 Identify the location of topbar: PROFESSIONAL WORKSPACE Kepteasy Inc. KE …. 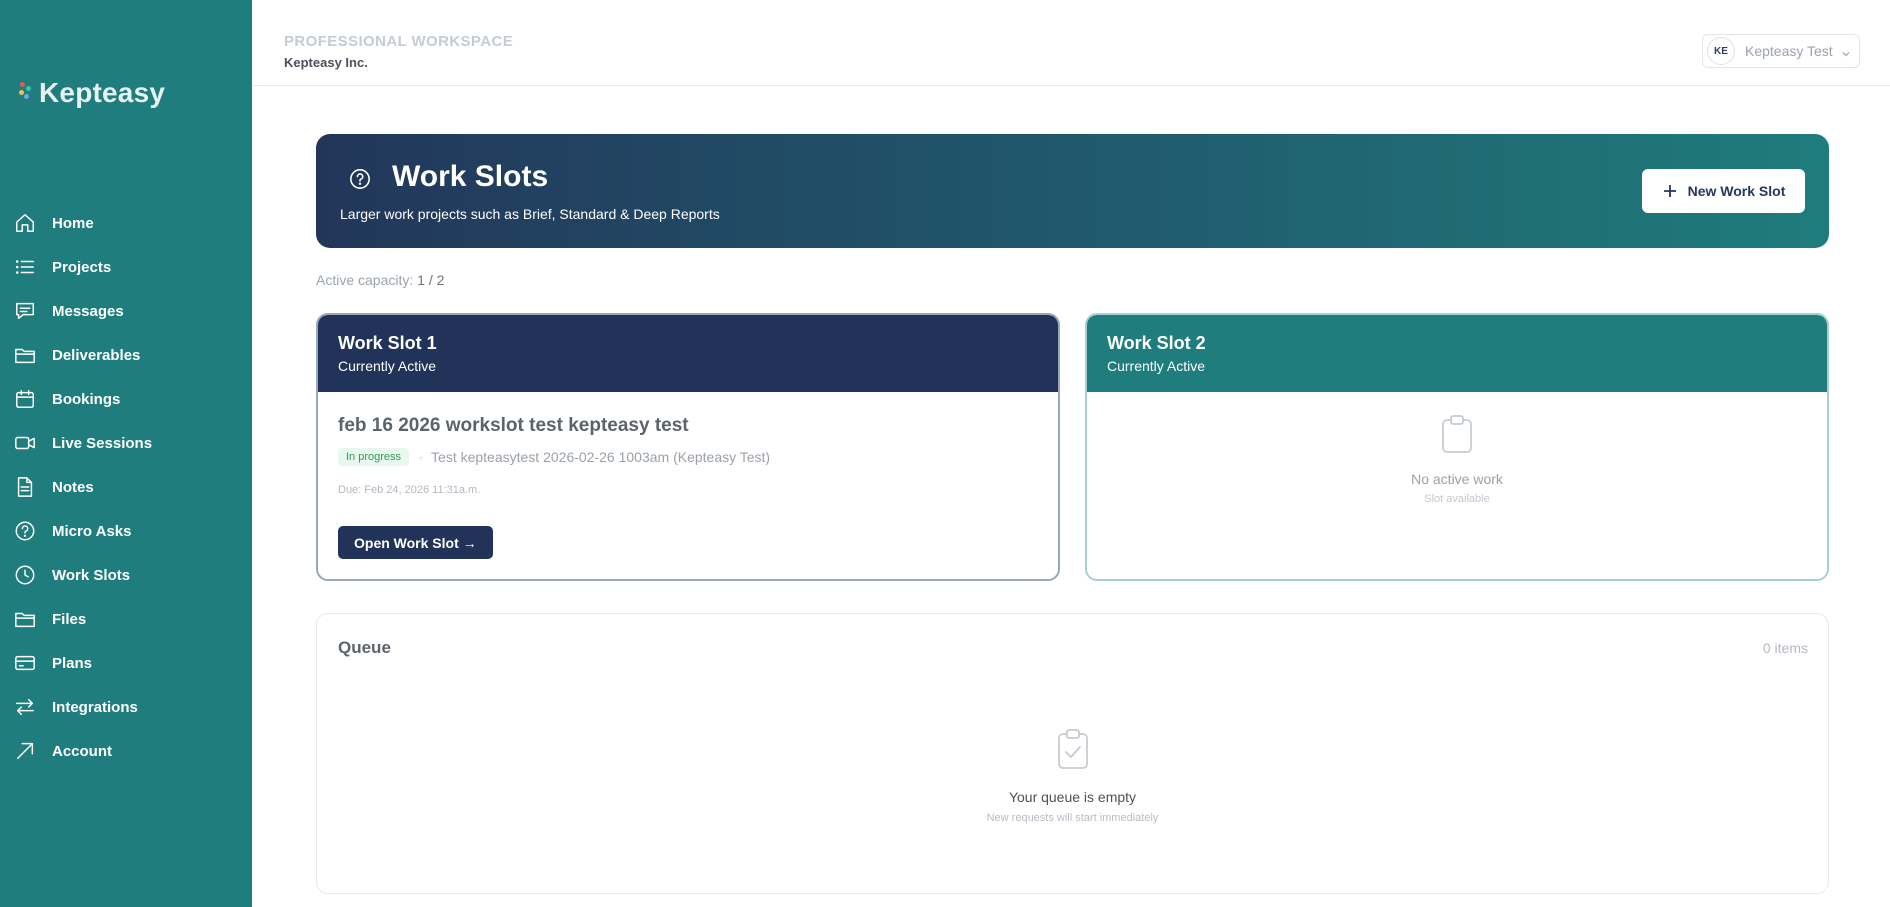
(1071, 43).